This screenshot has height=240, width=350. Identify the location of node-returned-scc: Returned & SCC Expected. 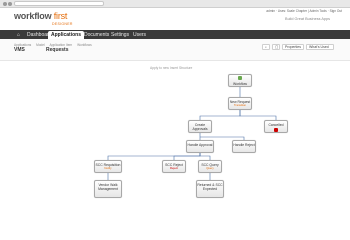
(210, 189).